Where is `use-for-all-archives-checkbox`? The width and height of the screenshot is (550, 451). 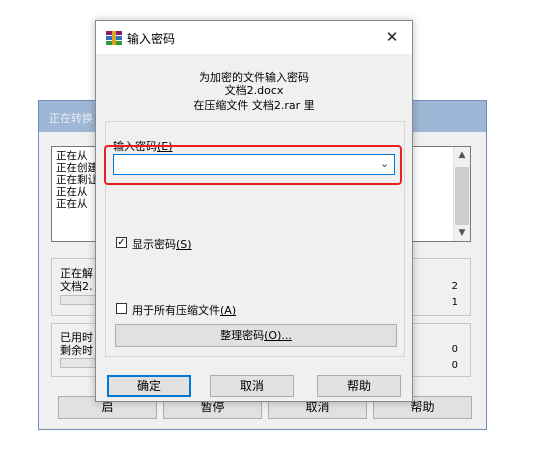
use-for-all-archives-checkbox is located at coordinates (121, 308).